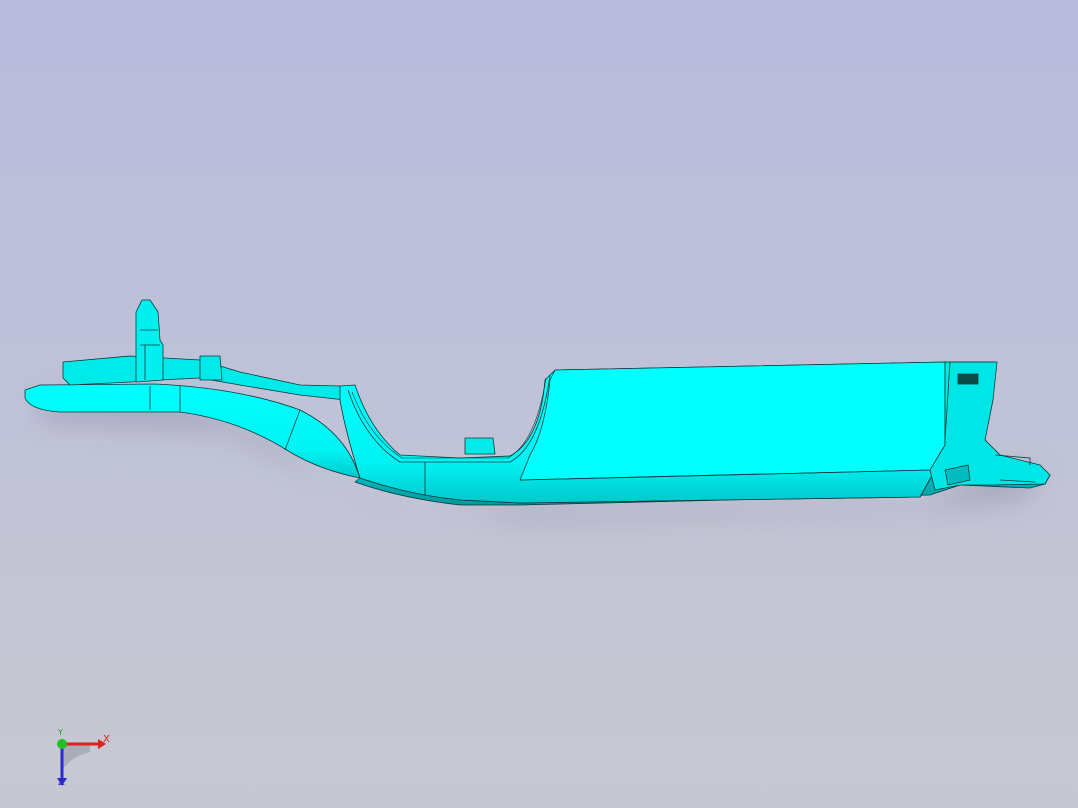 The height and width of the screenshot is (808, 1078). What do you see at coordinates (211, 368) in the screenshot?
I see `wall-tab` at bounding box center [211, 368].